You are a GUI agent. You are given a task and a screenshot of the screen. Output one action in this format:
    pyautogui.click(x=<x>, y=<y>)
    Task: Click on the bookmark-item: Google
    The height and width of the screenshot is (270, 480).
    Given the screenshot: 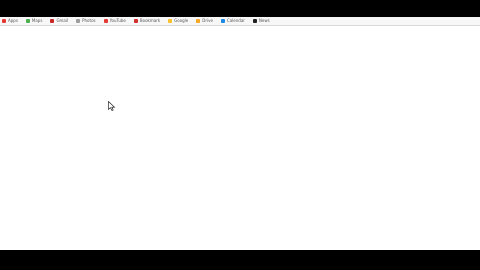 What is the action you would take?
    pyautogui.click(x=177, y=21)
    